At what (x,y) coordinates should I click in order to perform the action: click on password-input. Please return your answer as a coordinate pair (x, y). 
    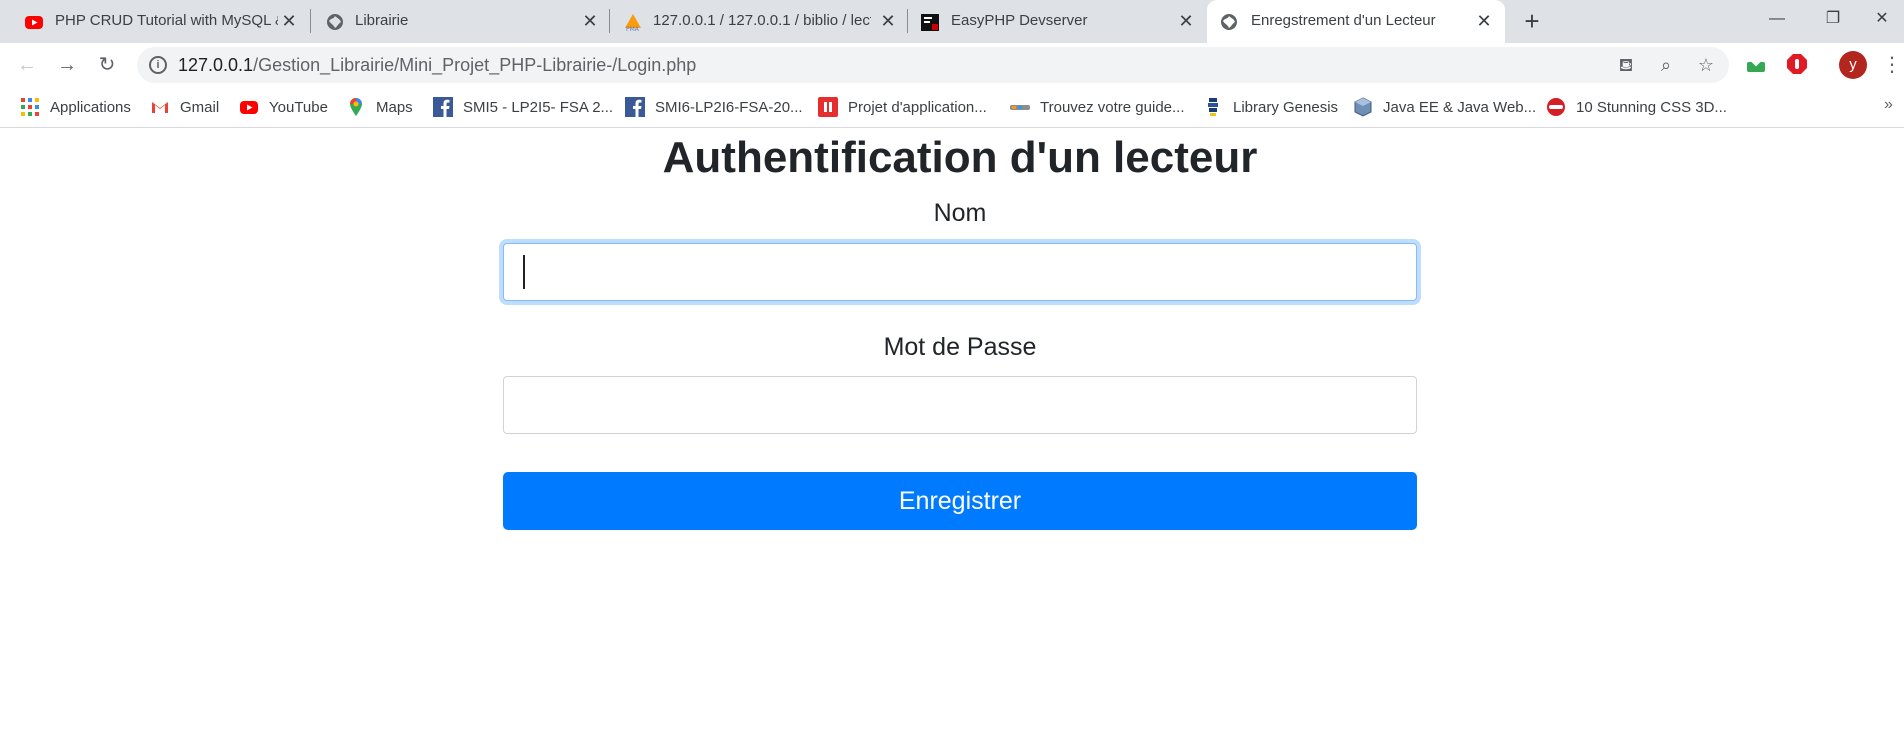
    Looking at the image, I should click on (960, 405).